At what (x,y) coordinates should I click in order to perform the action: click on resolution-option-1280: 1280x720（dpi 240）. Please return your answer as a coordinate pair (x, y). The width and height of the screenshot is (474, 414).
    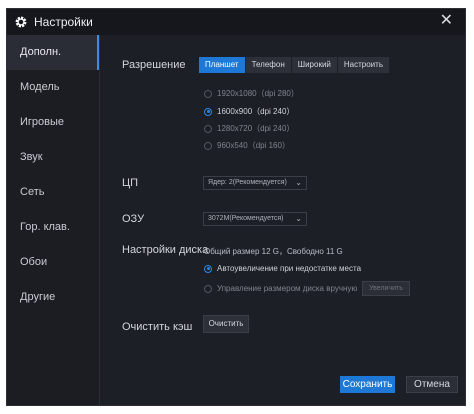
    Looking at the image, I should click on (249, 128).